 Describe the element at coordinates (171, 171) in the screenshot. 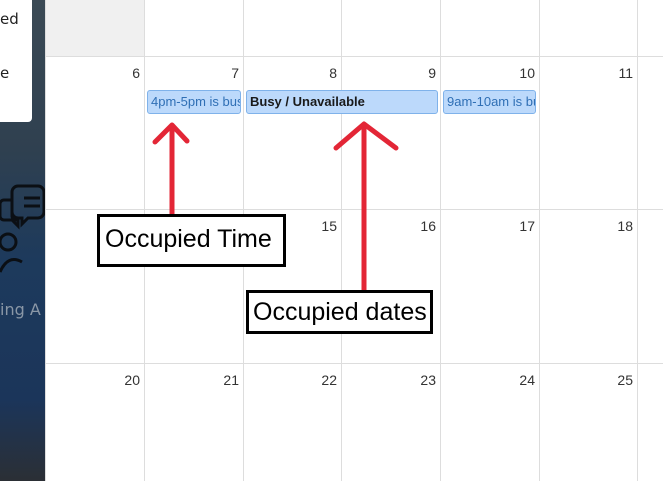

I see `occupied-time-arrow-icon` at that location.